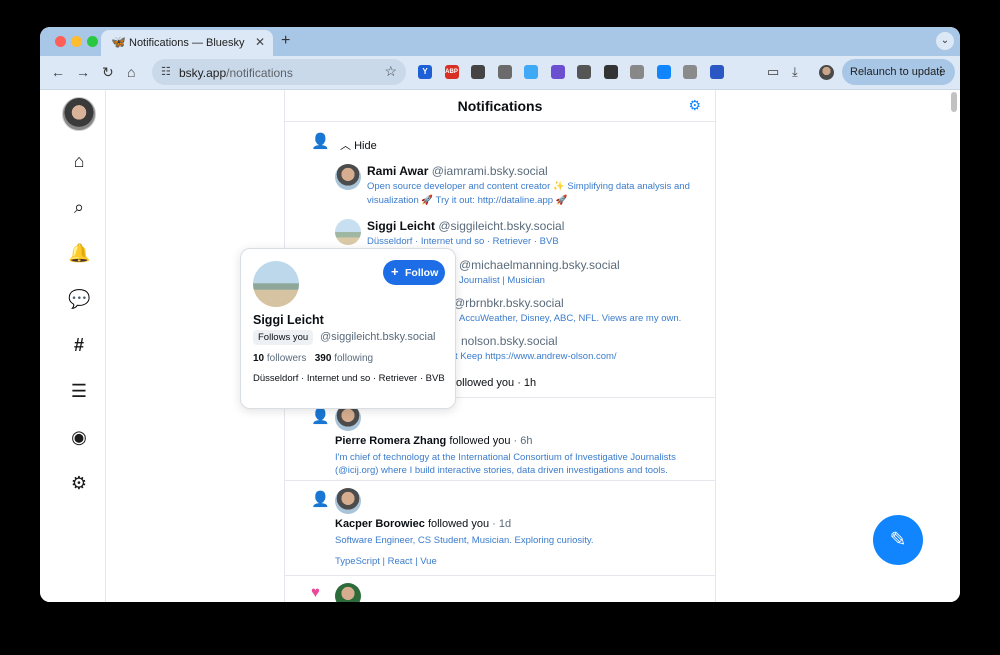 Image resolution: width=1000 pixels, height=655 pixels. Describe the element at coordinates (425, 72) in the screenshot. I see `extension-y-icon: Y` at that location.